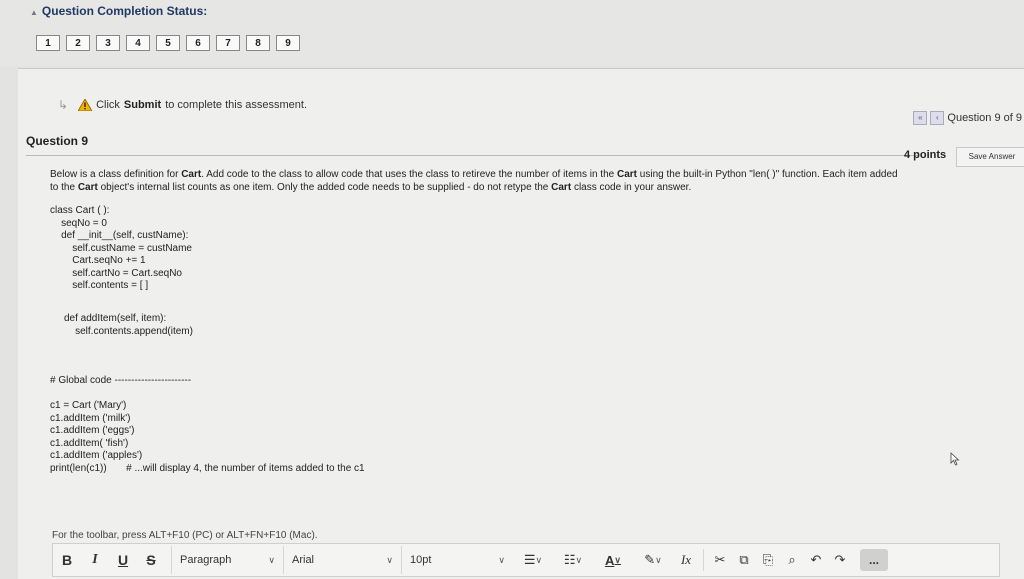 The width and height of the screenshot is (1024, 579). What do you see at coordinates (57, 141) in the screenshot?
I see `question-title: Question 9` at bounding box center [57, 141].